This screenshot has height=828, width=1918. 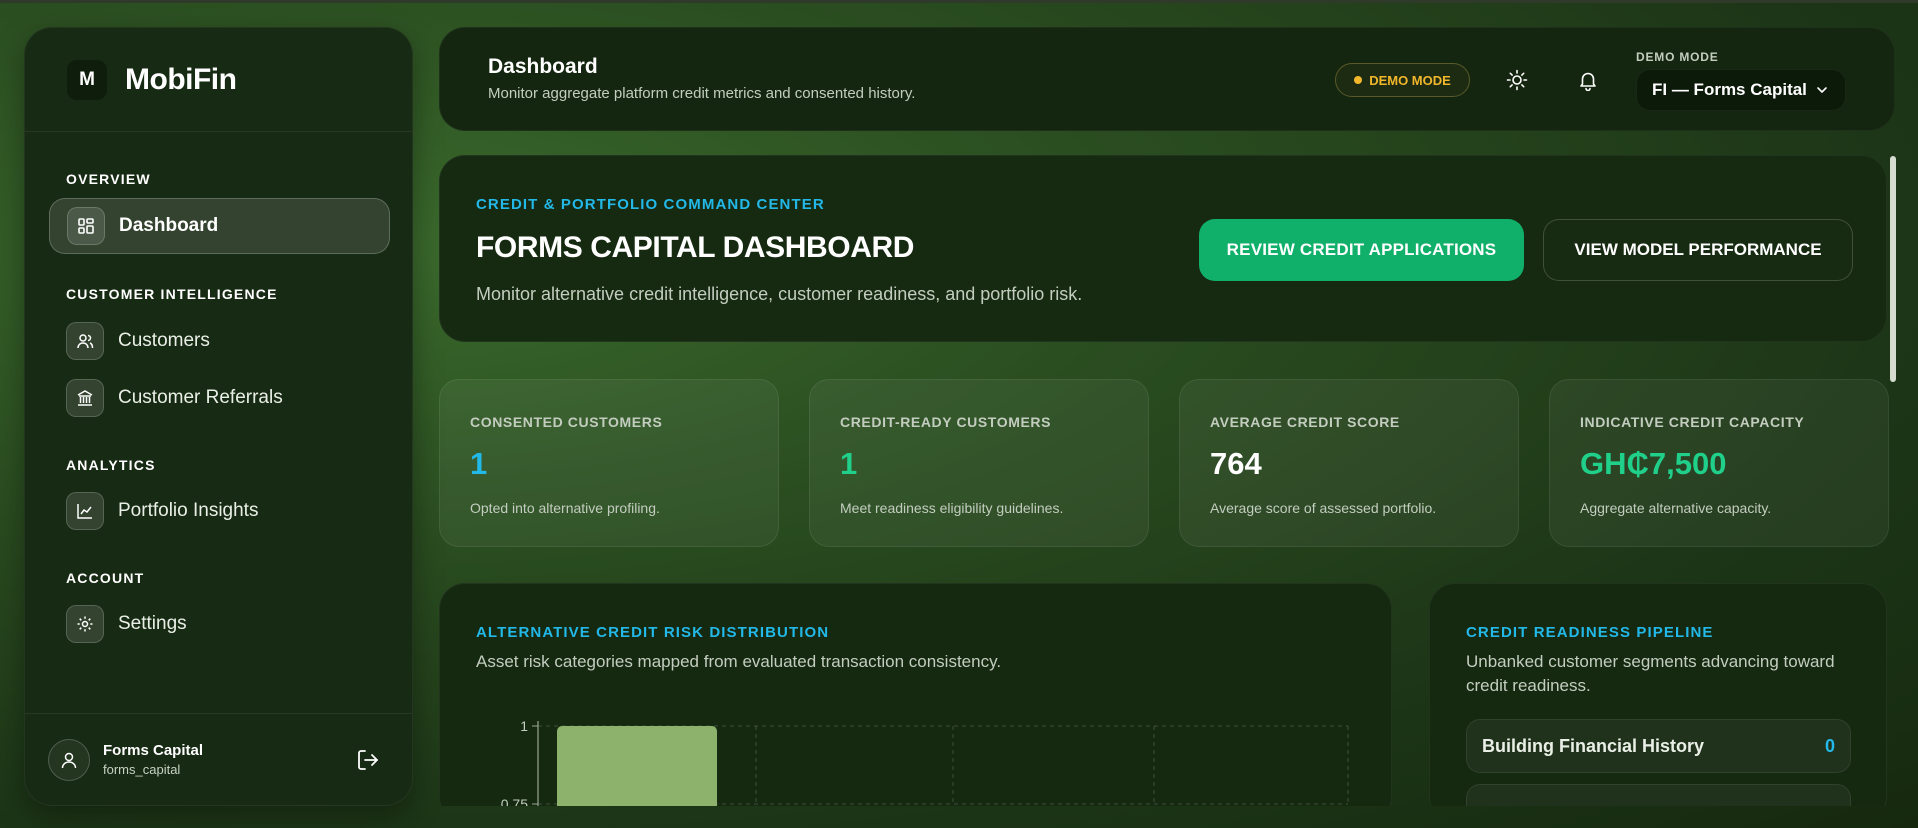 I want to click on pipeline-row-label: Building Financial History, so click(x=1593, y=746).